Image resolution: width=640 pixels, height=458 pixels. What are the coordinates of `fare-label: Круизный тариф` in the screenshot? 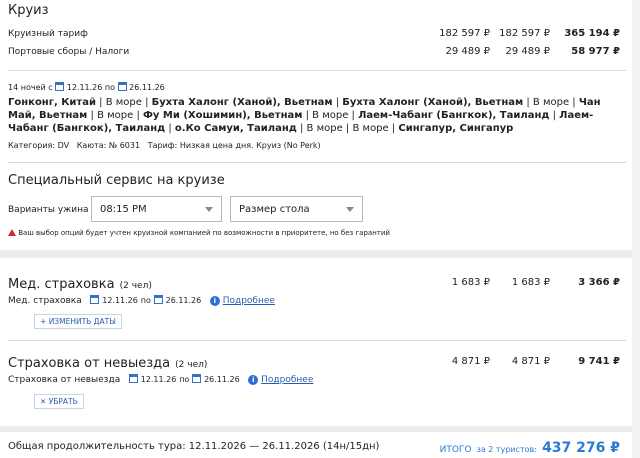 It's located at (48, 34).